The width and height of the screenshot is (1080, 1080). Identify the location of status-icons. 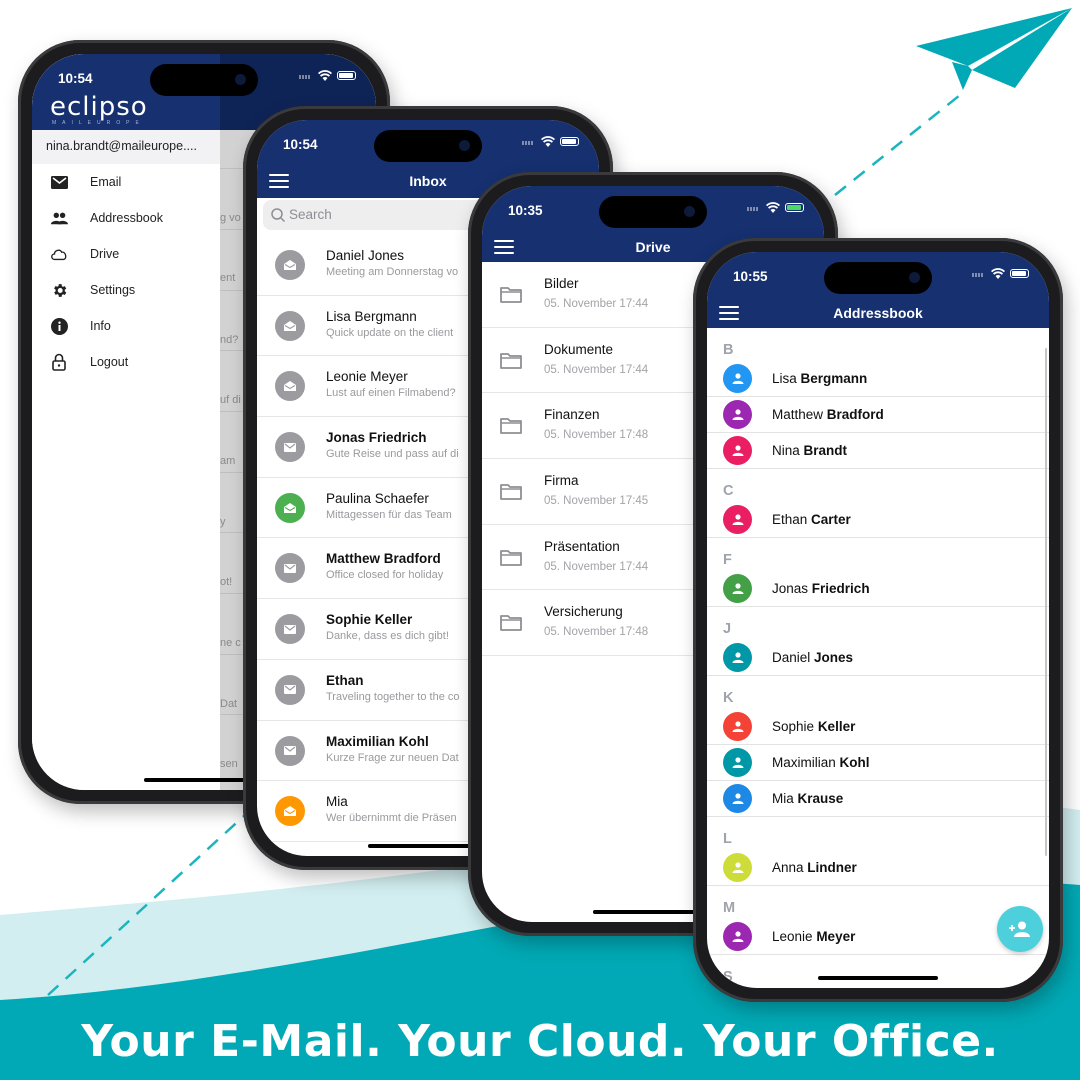
(775, 207).